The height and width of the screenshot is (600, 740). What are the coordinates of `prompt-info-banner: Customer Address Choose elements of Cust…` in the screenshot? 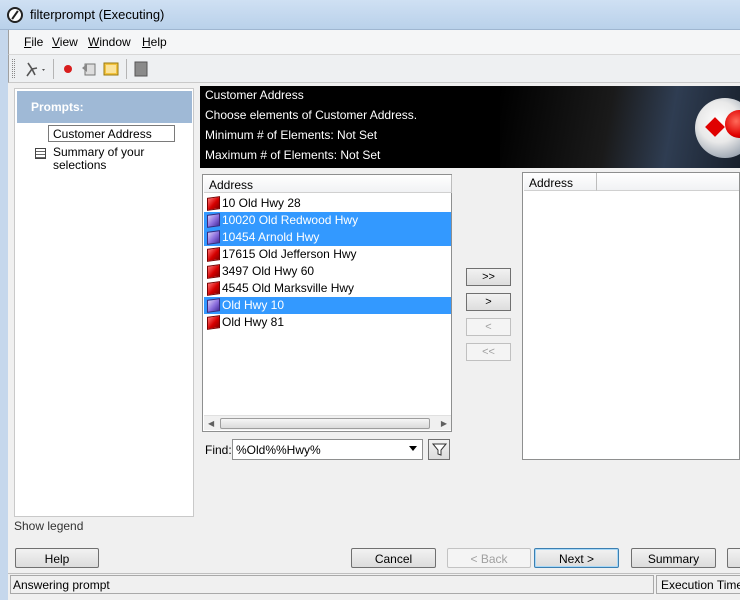 It's located at (470, 127).